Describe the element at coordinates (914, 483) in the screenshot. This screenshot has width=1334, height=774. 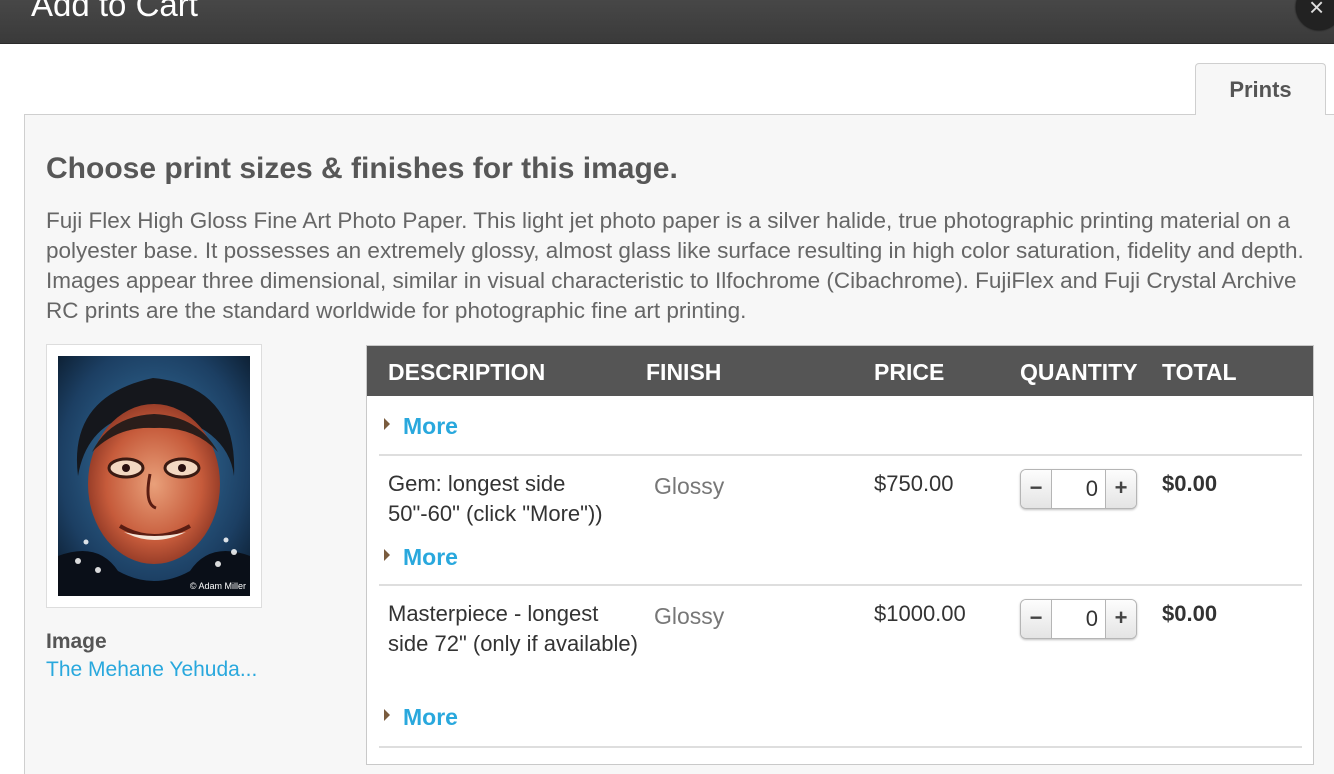
I see `row-price: $750.00` at that location.